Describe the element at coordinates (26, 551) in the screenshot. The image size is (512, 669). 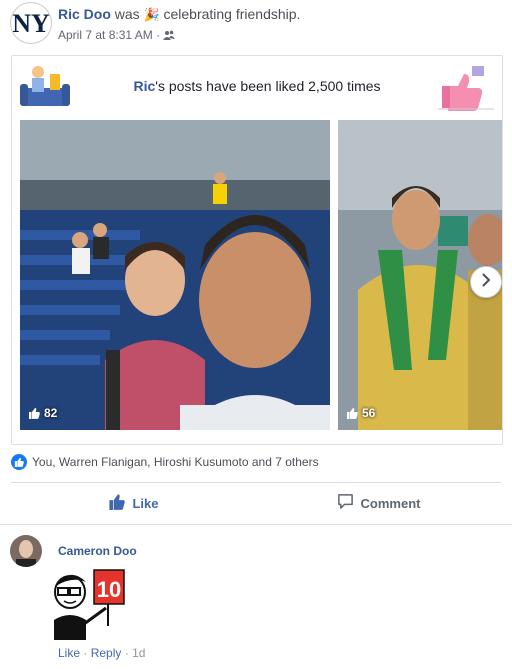
I see `commenter-avatar` at that location.